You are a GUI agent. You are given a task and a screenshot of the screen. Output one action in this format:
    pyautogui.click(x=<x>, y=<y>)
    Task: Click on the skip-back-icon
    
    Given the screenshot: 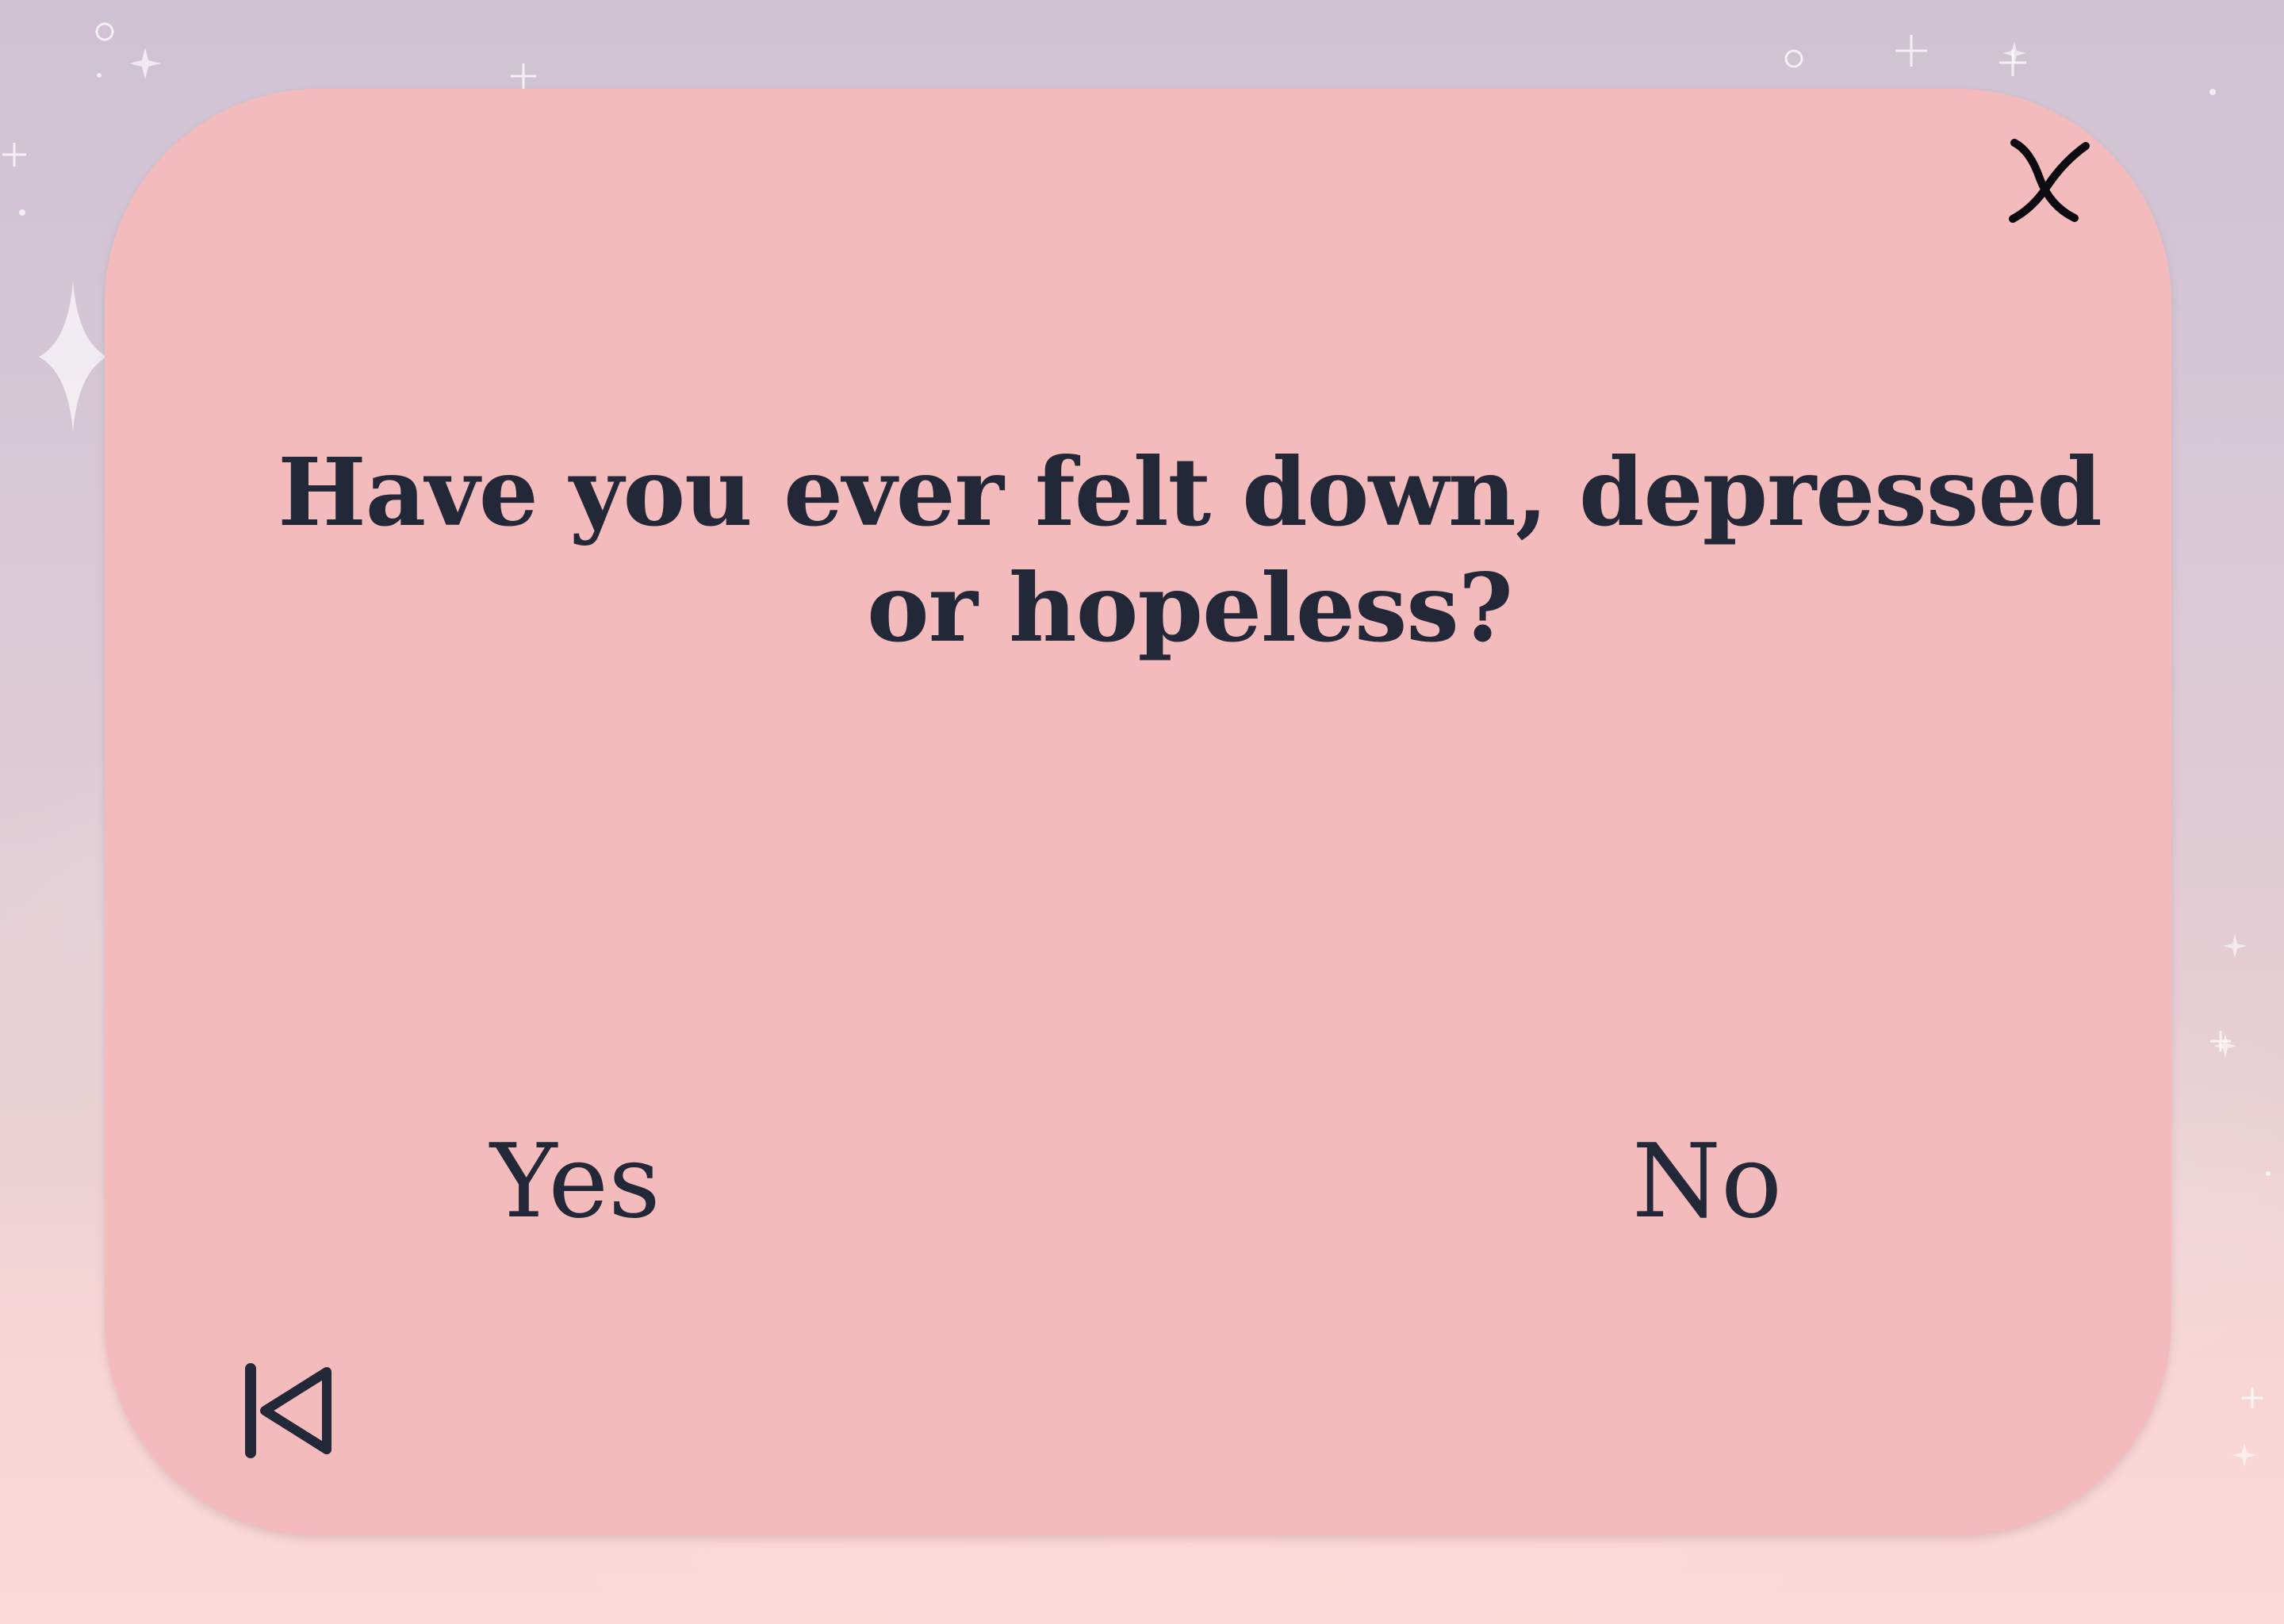 What is the action you would take?
    pyautogui.click(x=288, y=1410)
    